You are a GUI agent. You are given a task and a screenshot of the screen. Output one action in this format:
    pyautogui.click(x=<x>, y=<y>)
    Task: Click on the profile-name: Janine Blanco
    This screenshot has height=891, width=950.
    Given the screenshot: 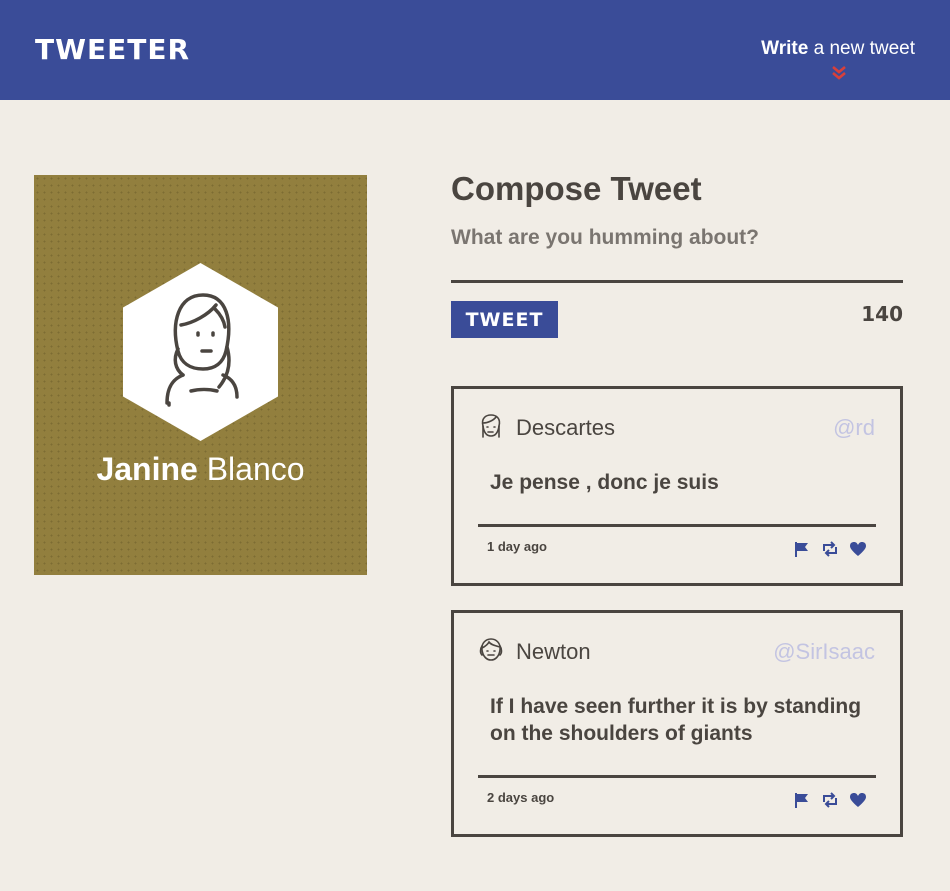 What is the action you would take?
    pyautogui.click(x=200, y=469)
    